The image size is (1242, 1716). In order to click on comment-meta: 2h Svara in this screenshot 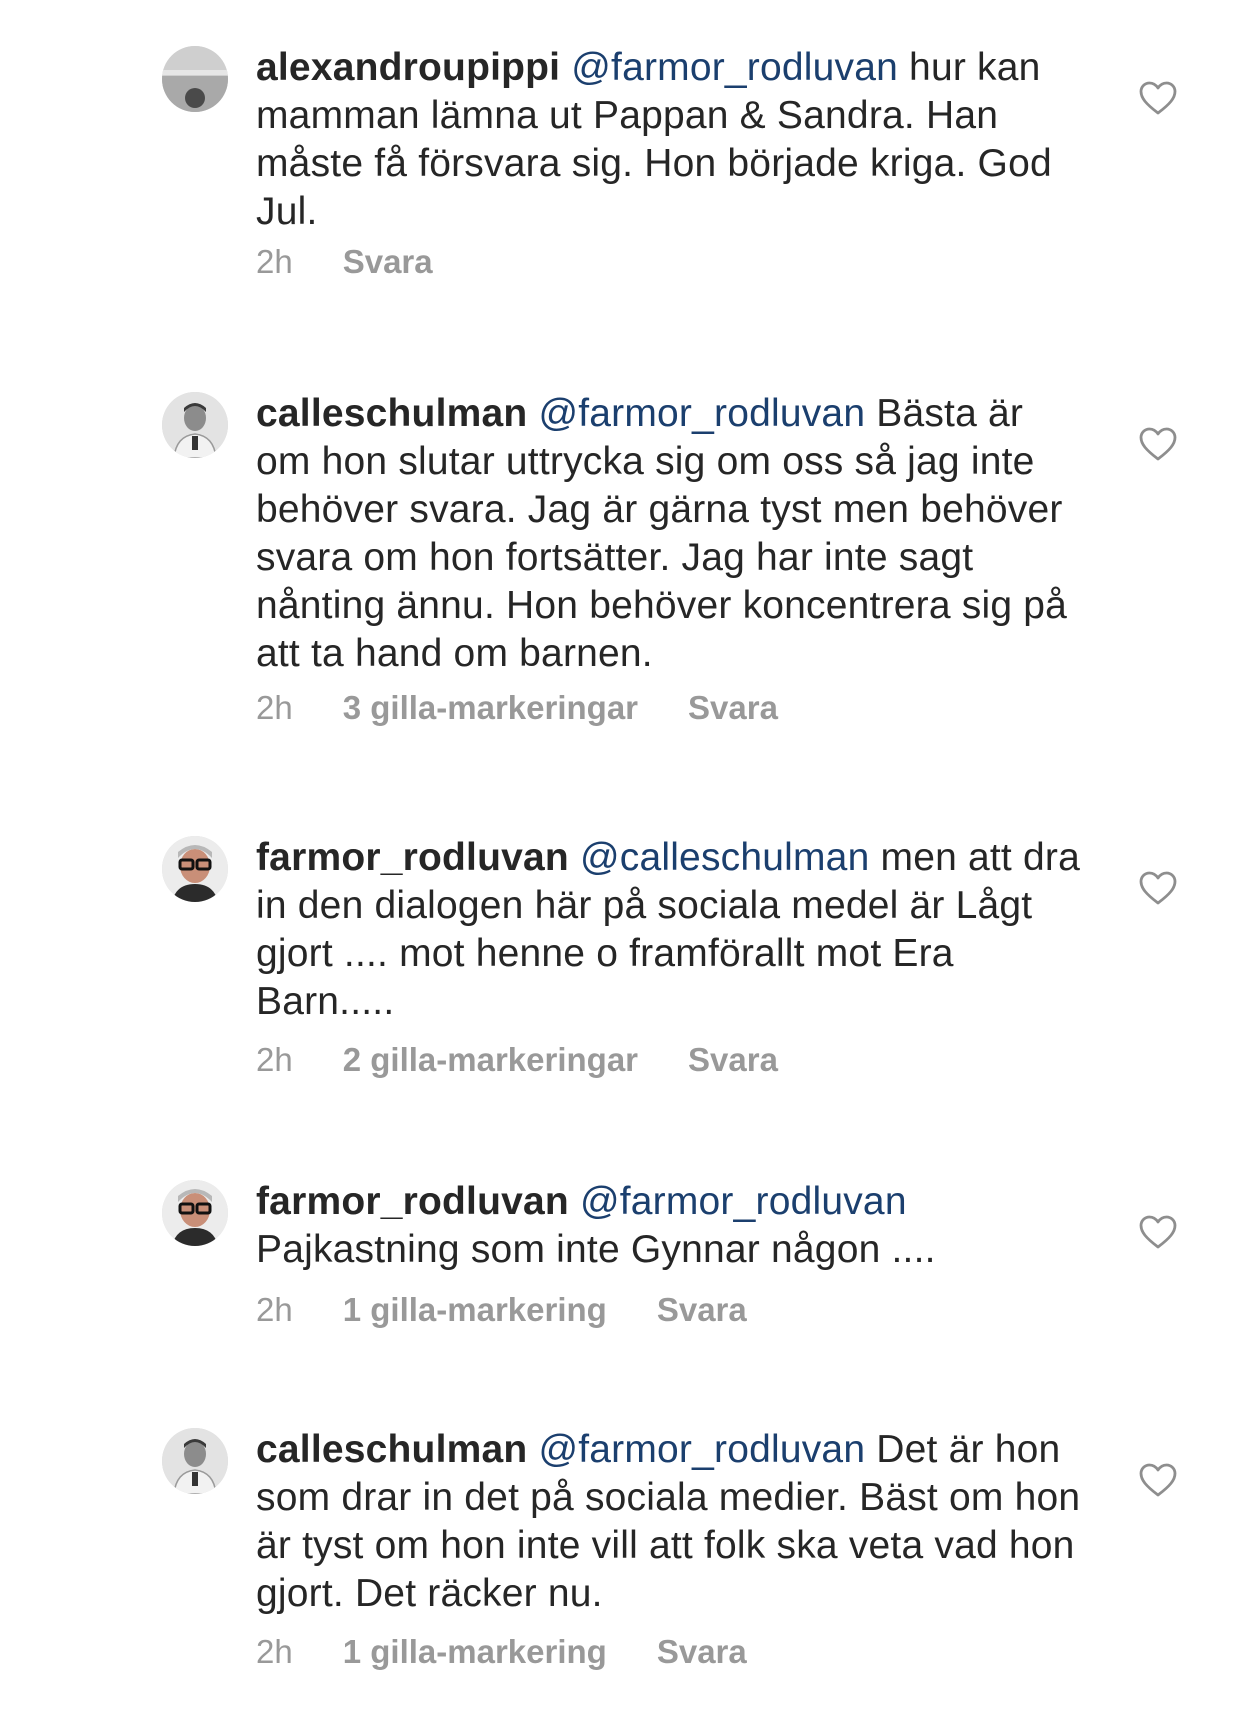, I will do `click(344, 262)`.